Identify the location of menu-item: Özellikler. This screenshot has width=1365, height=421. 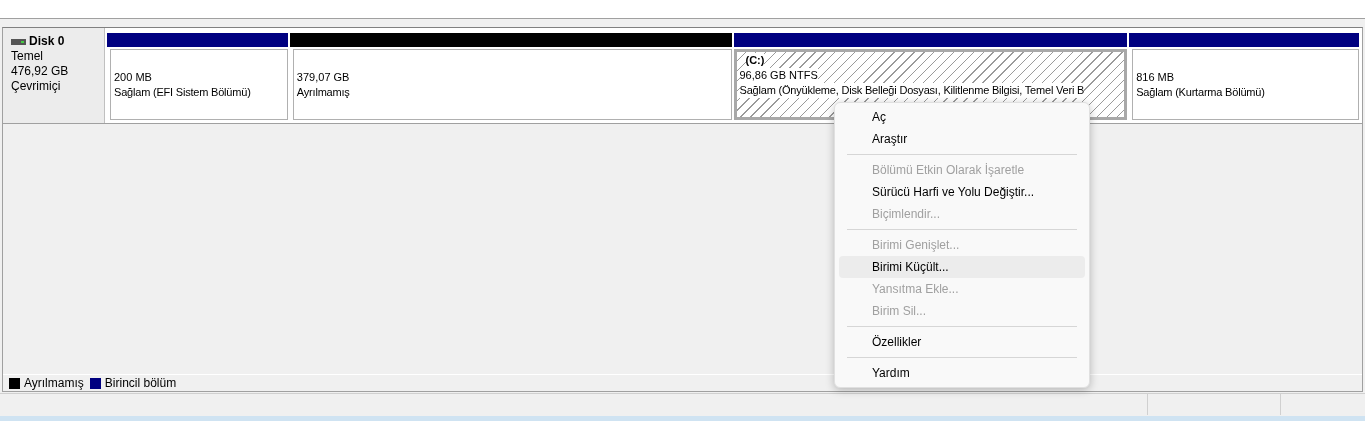
(962, 342).